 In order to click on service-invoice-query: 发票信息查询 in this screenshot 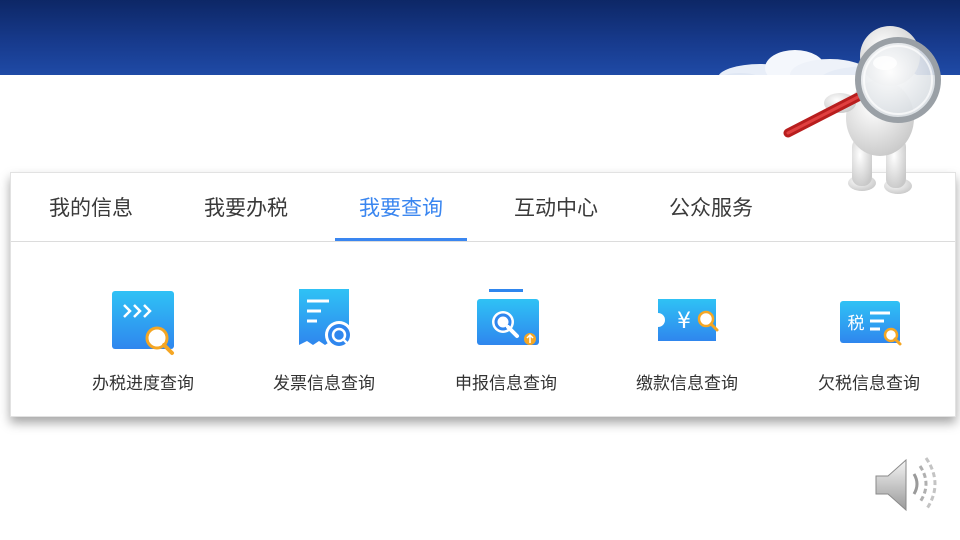, I will do `click(324, 345)`.